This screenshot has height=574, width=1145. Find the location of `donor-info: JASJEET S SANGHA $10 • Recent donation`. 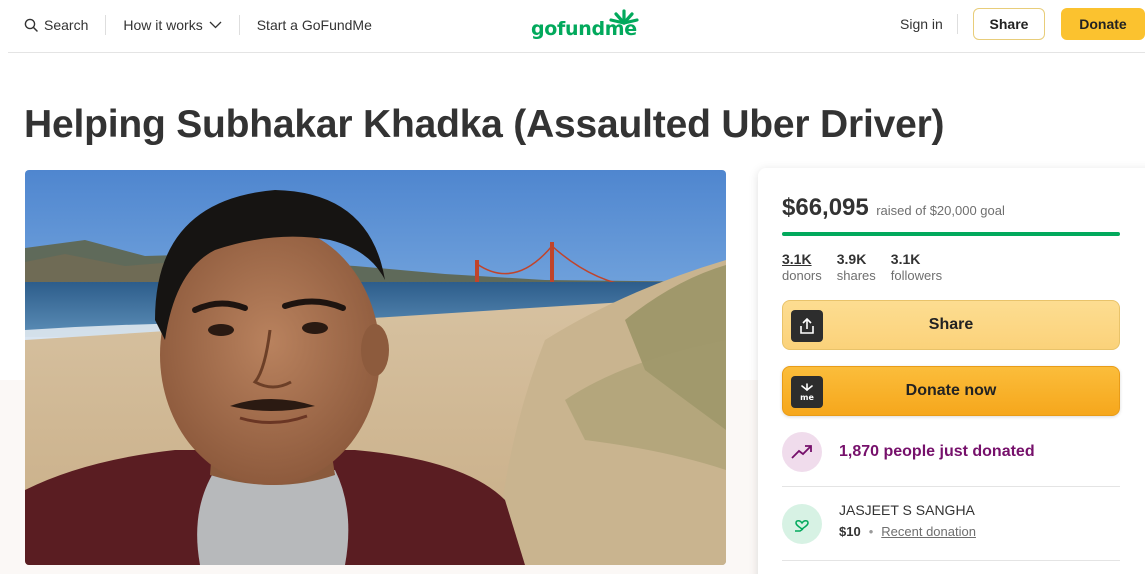

donor-info: JASJEET S SANGHA $10 • Recent donation is located at coordinates (907, 520).